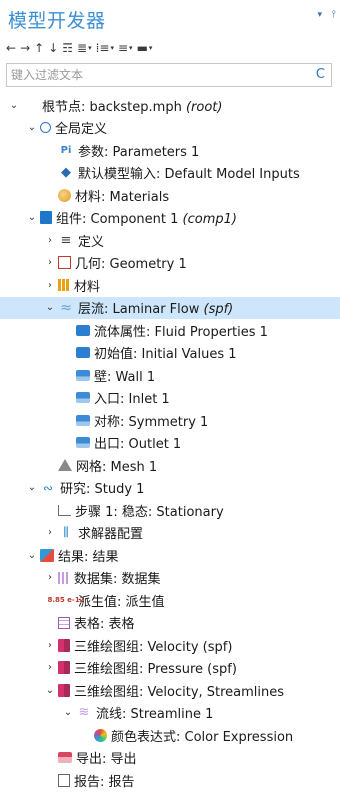 The height and width of the screenshot is (796, 340). I want to click on tree-node: 材料: Materials, so click(170, 195).